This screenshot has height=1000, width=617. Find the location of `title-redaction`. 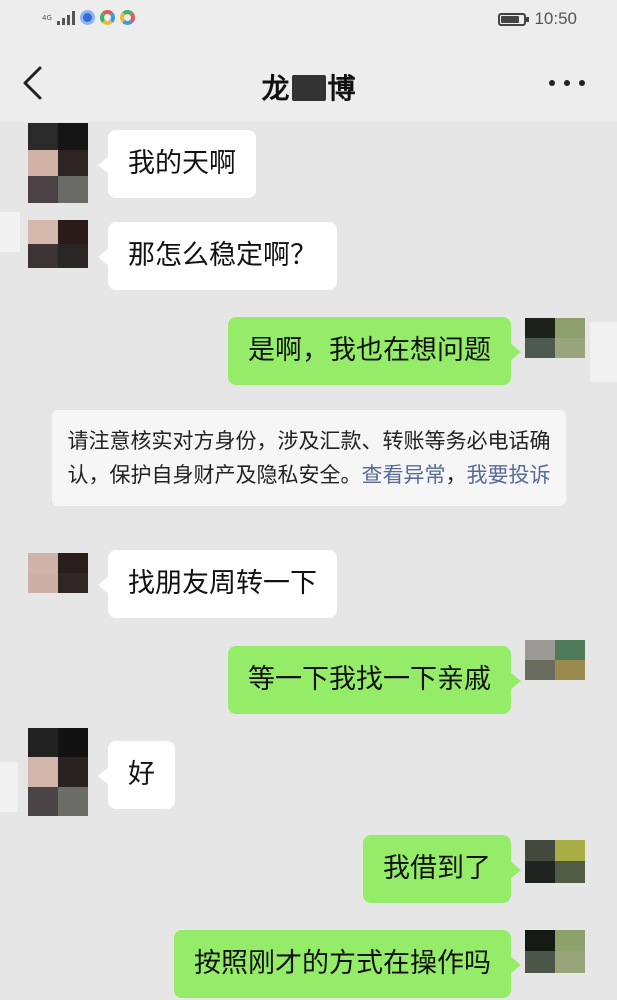

title-redaction is located at coordinates (308, 88).